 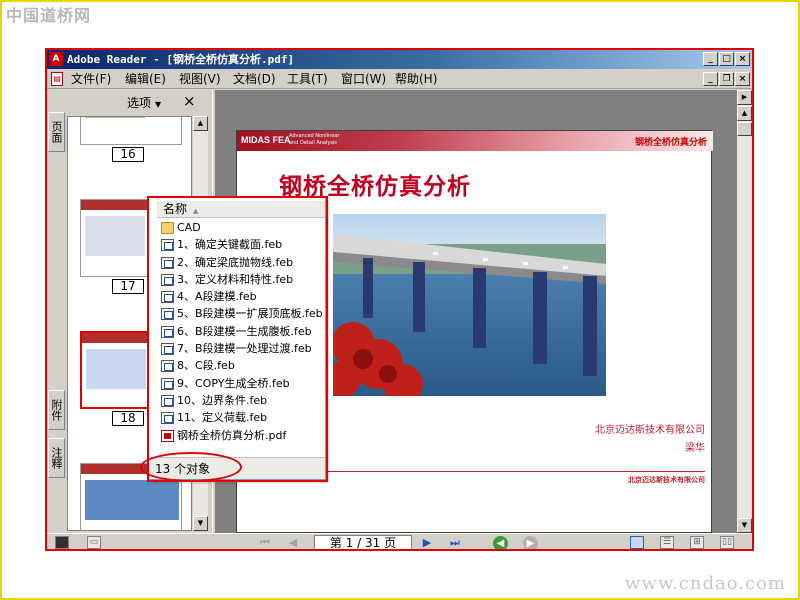 What do you see at coordinates (710, 79) in the screenshot?
I see `doc-minimize-button: _` at bounding box center [710, 79].